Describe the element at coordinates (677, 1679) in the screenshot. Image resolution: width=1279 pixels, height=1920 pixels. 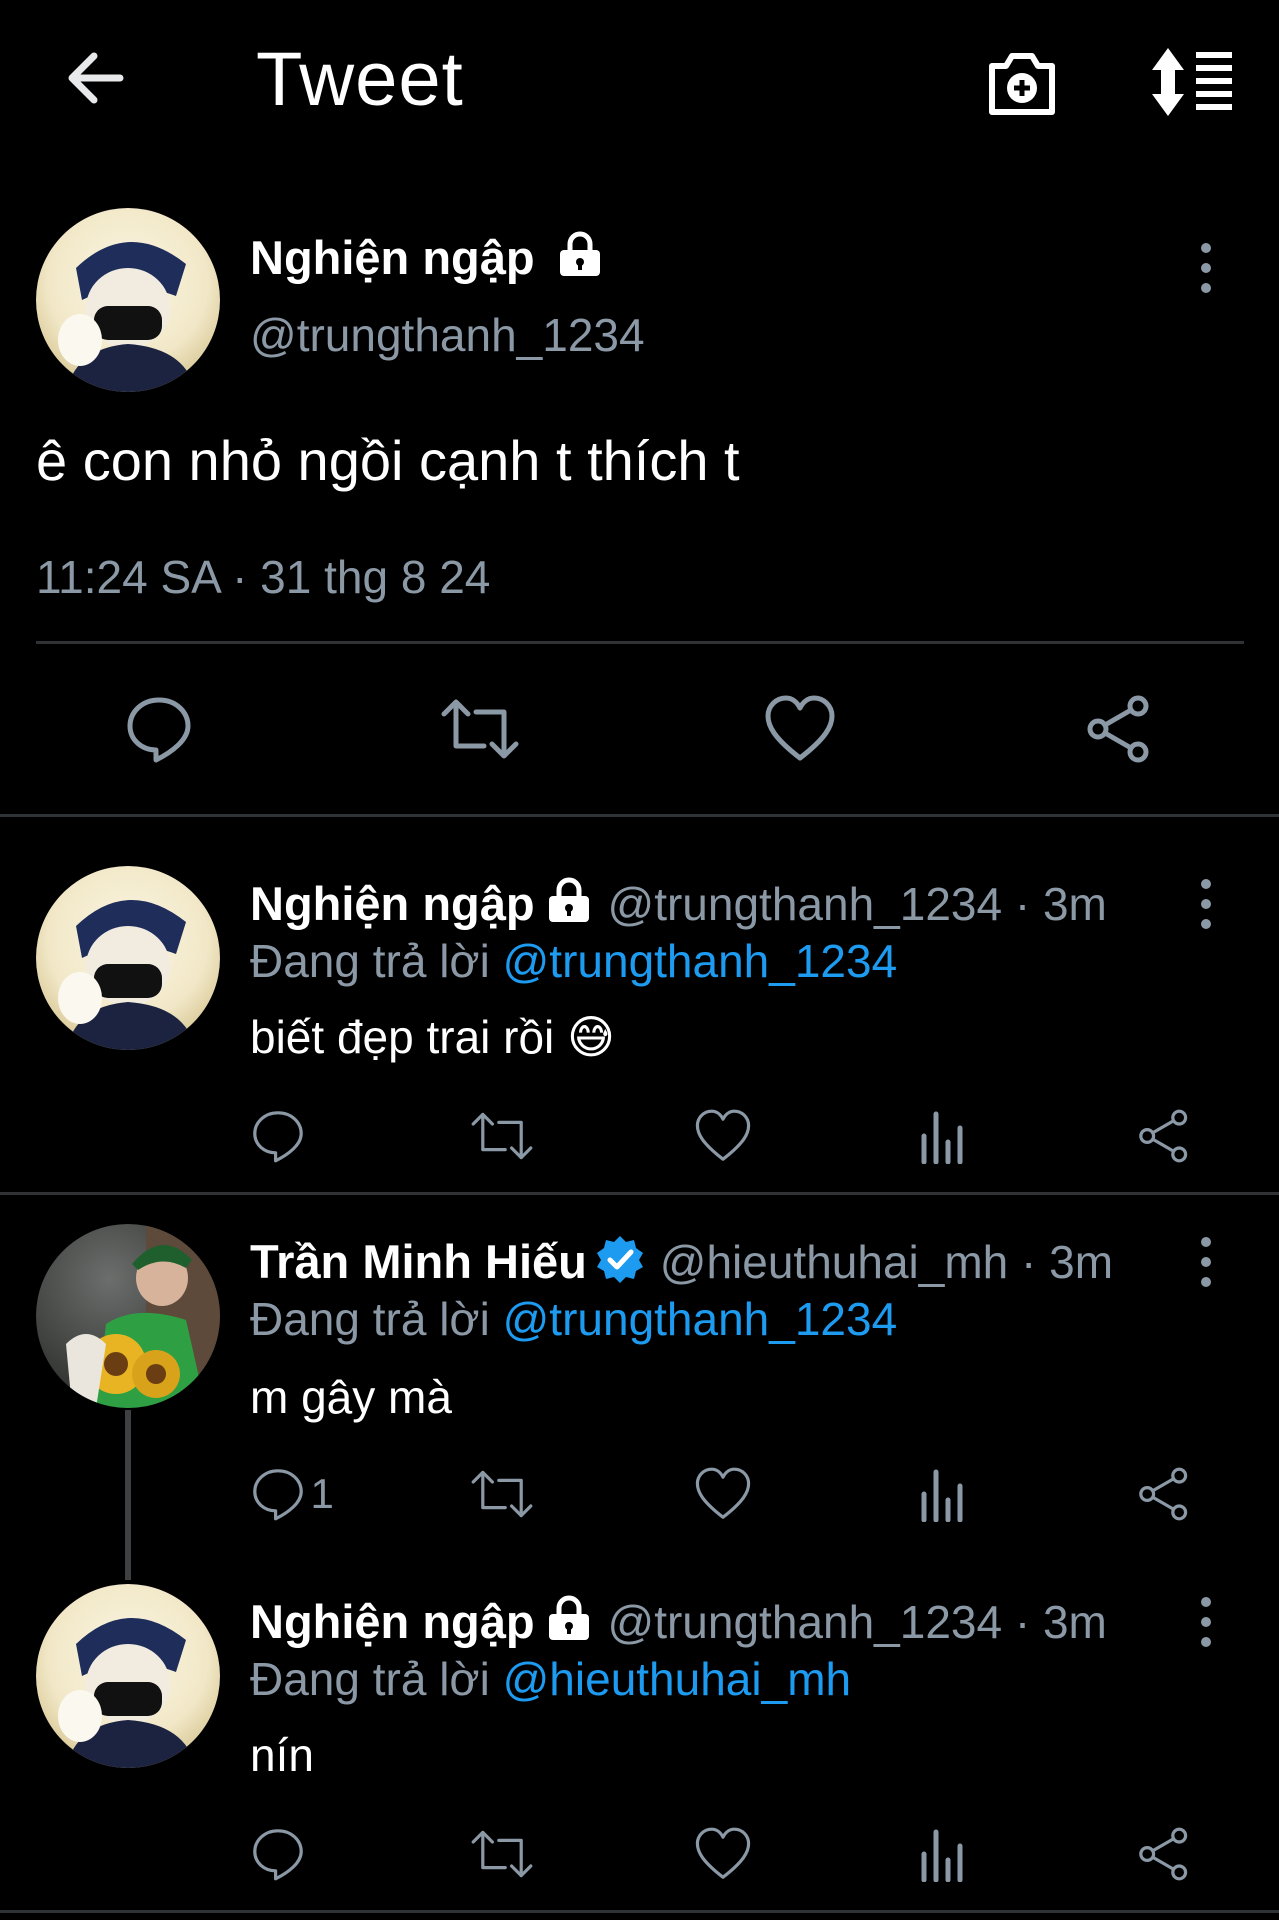
I see `mention-link: @hieuthuhai_mh` at that location.